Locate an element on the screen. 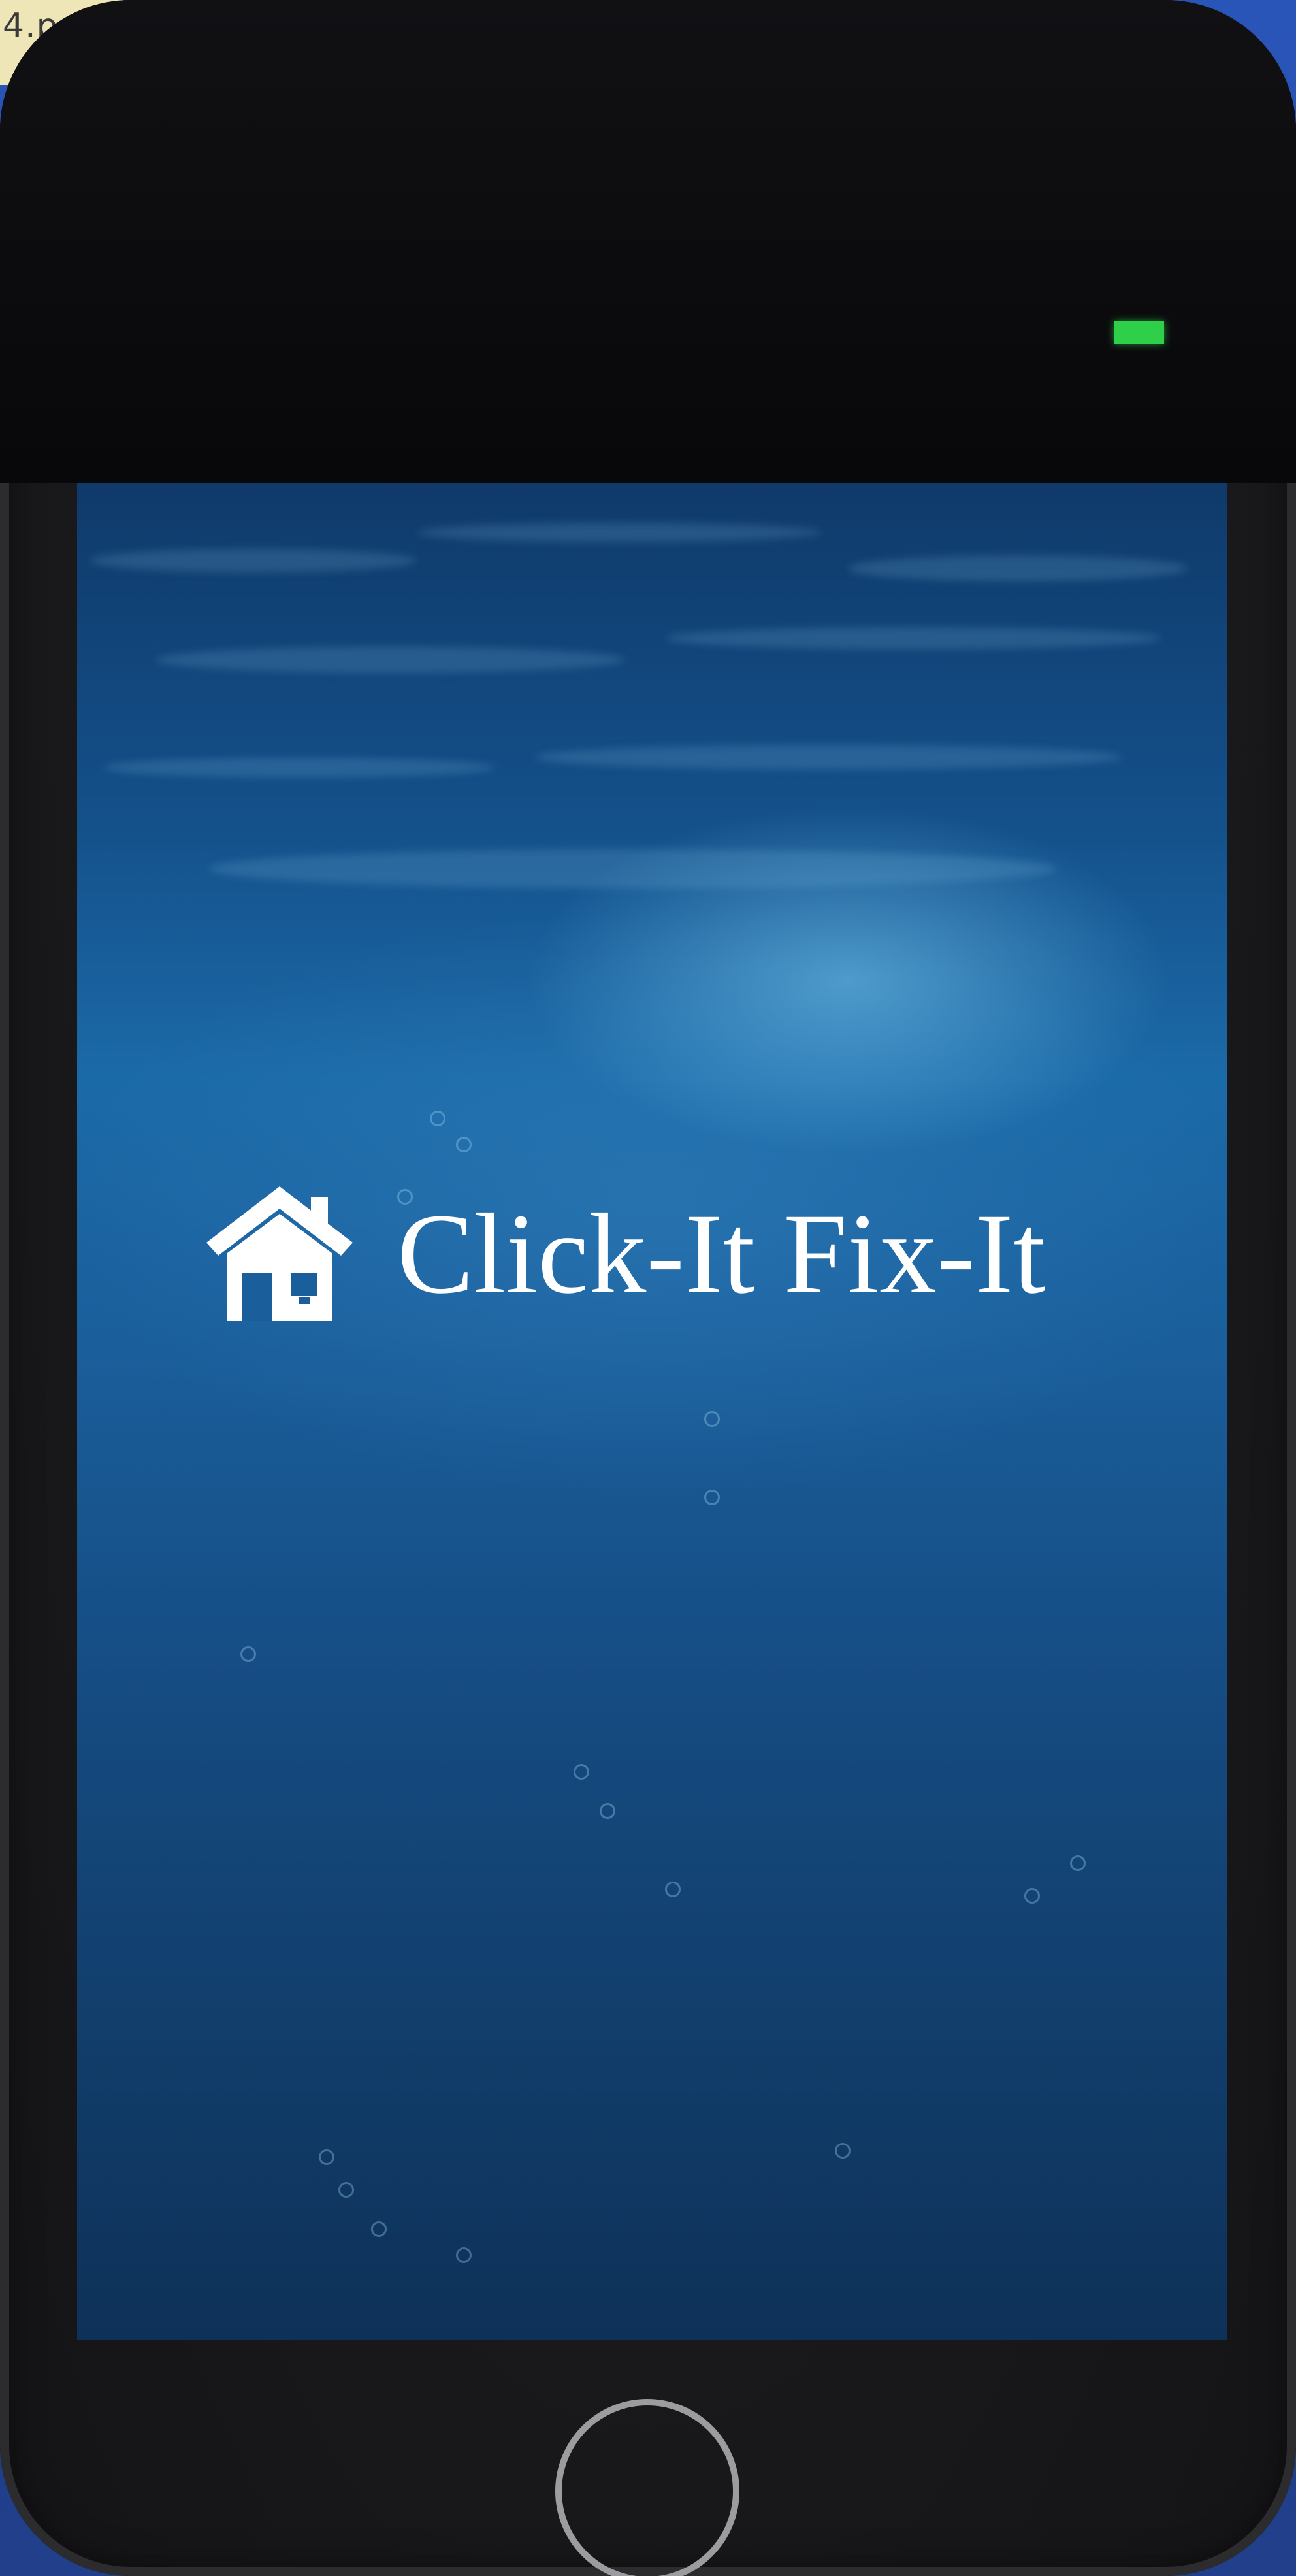  app-title: Click-It Fix-It is located at coordinates (721, 1254).